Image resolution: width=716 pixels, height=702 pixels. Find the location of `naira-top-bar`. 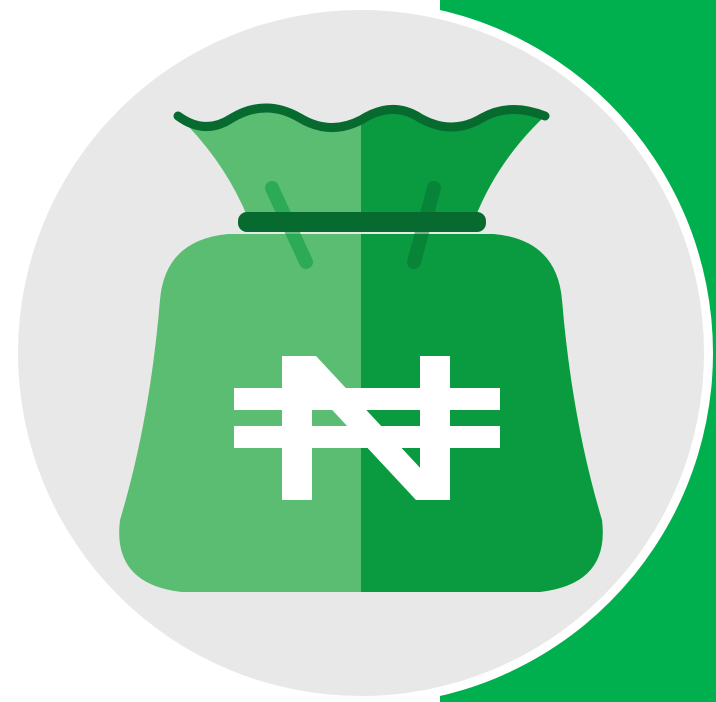

naira-top-bar is located at coordinates (367, 399).